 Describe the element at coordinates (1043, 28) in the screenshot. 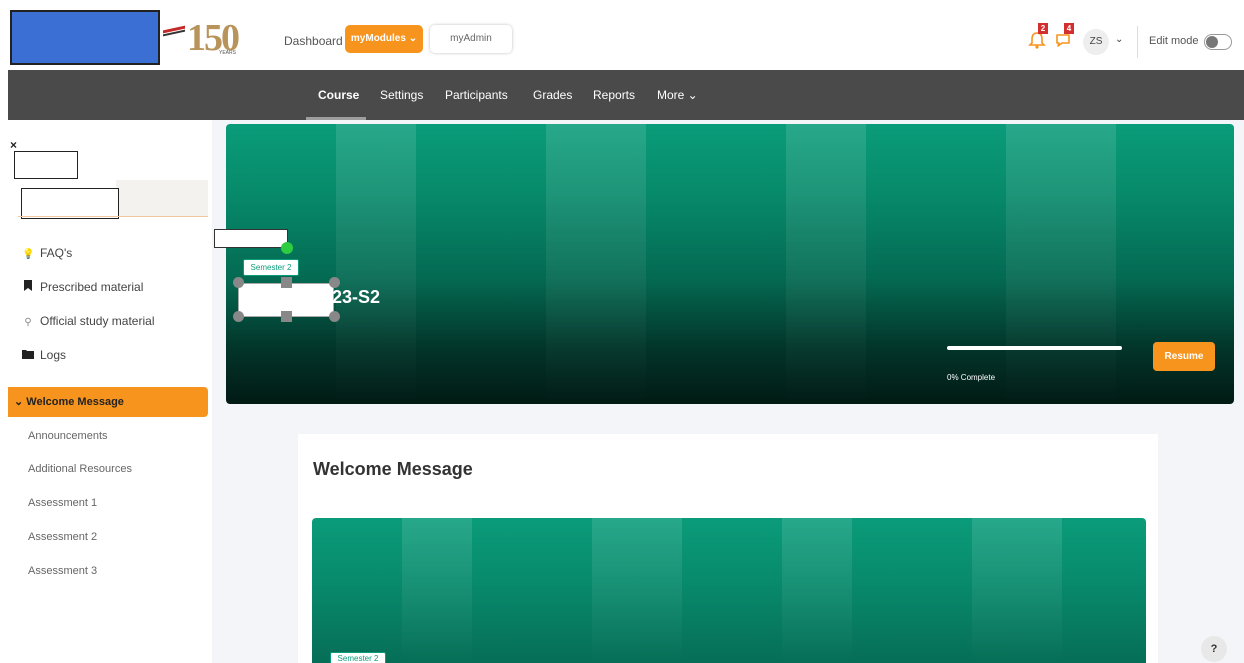

I see `notifications-badge: 2` at that location.